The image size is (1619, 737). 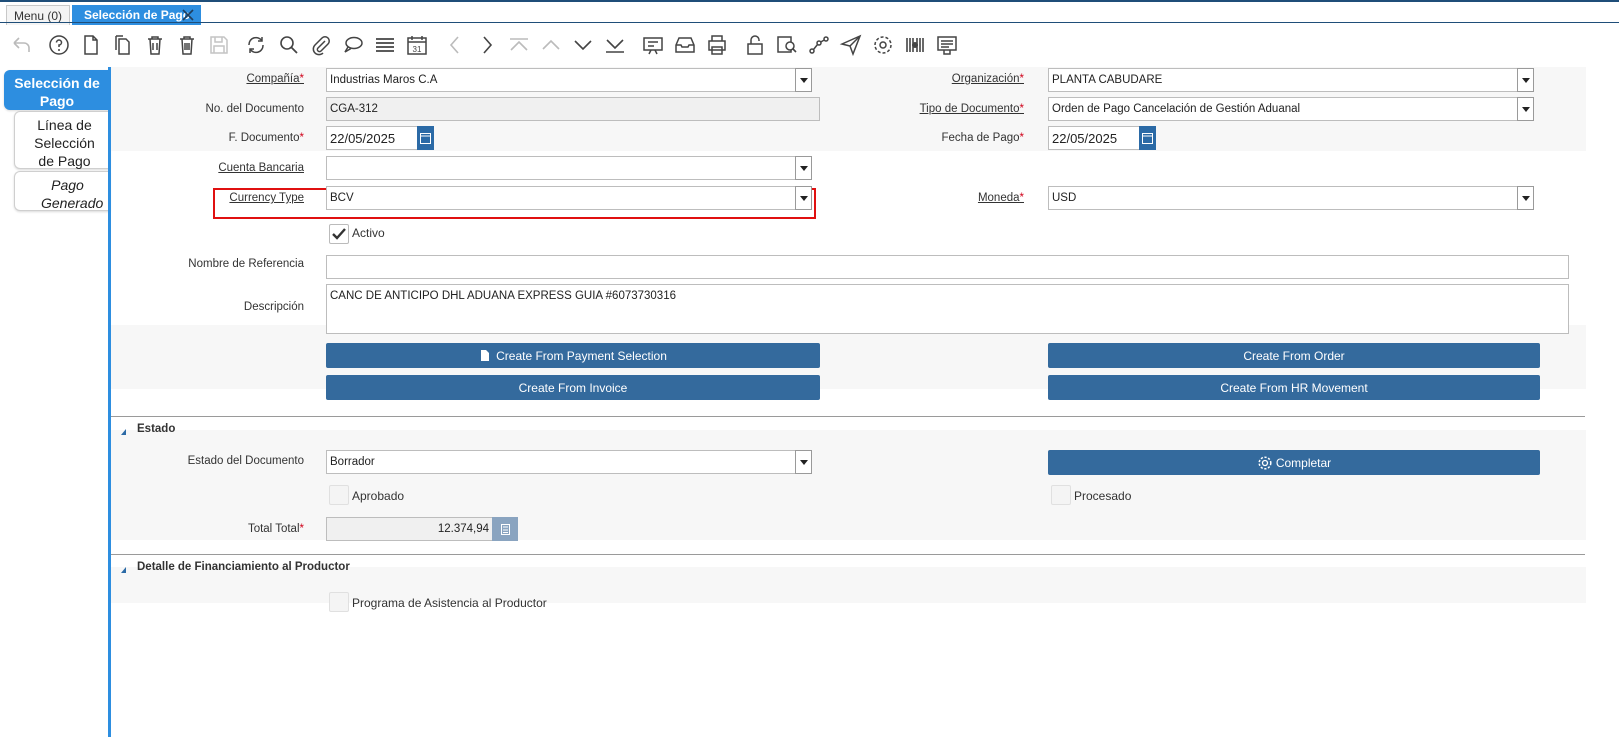 What do you see at coordinates (368, 233) in the screenshot?
I see `activo-label: Activo` at bounding box center [368, 233].